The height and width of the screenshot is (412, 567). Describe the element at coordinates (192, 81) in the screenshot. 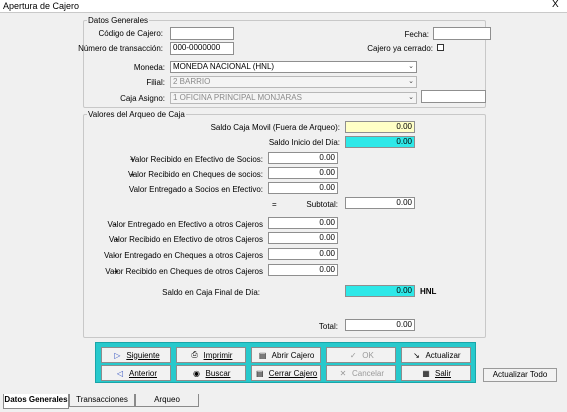

I see `filial-value: 2 BARRIO` at that location.